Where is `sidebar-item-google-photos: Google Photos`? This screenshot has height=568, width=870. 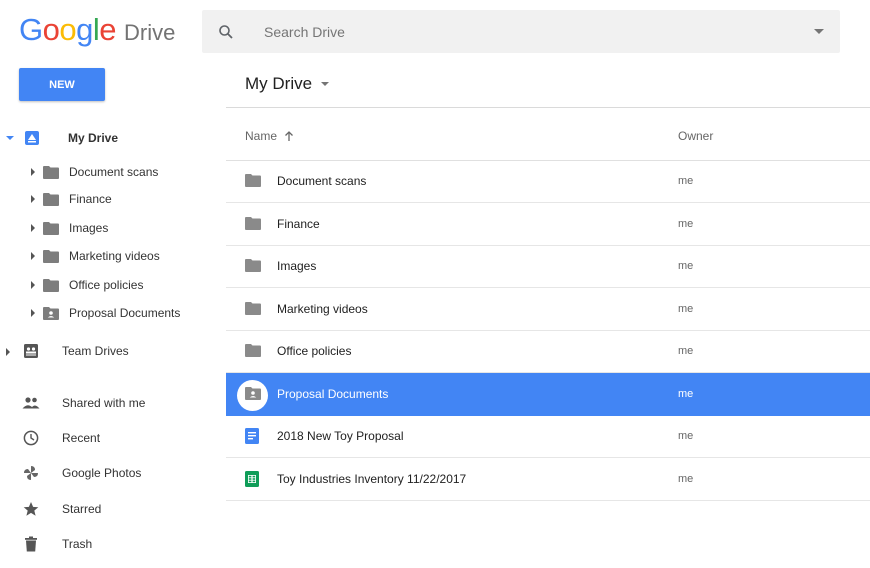
sidebar-item-google-photos: Google Photos is located at coordinates (100, 474).